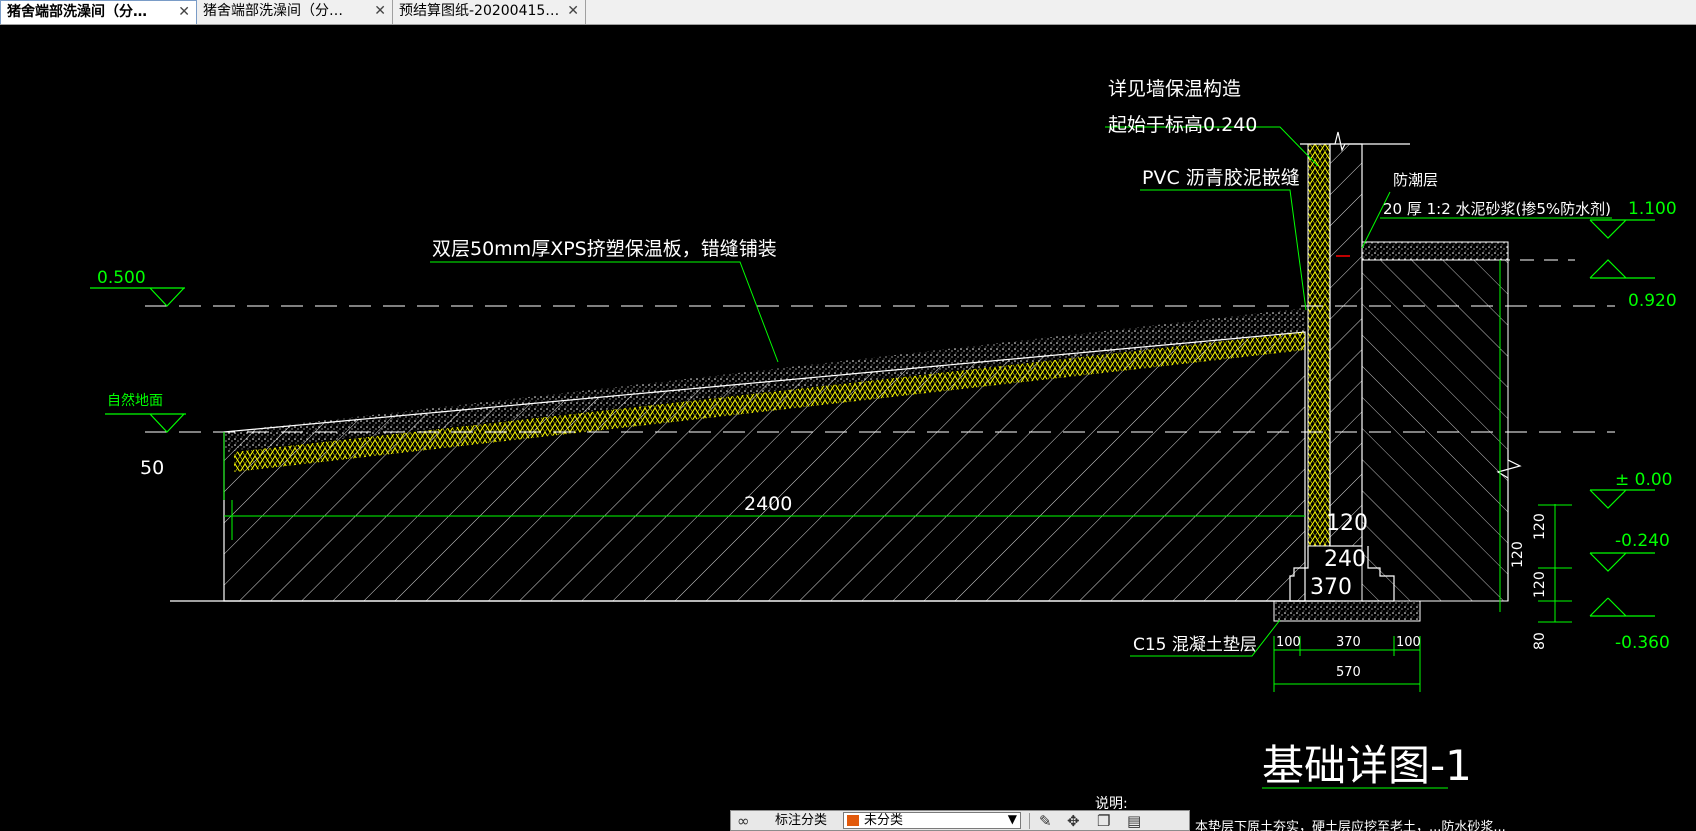 This screenshot has width=1696, height=831. I want to click on label-xps-board: 双层50mm厚XPS挤塑保温板，错缝铺装, so click(604, 249).